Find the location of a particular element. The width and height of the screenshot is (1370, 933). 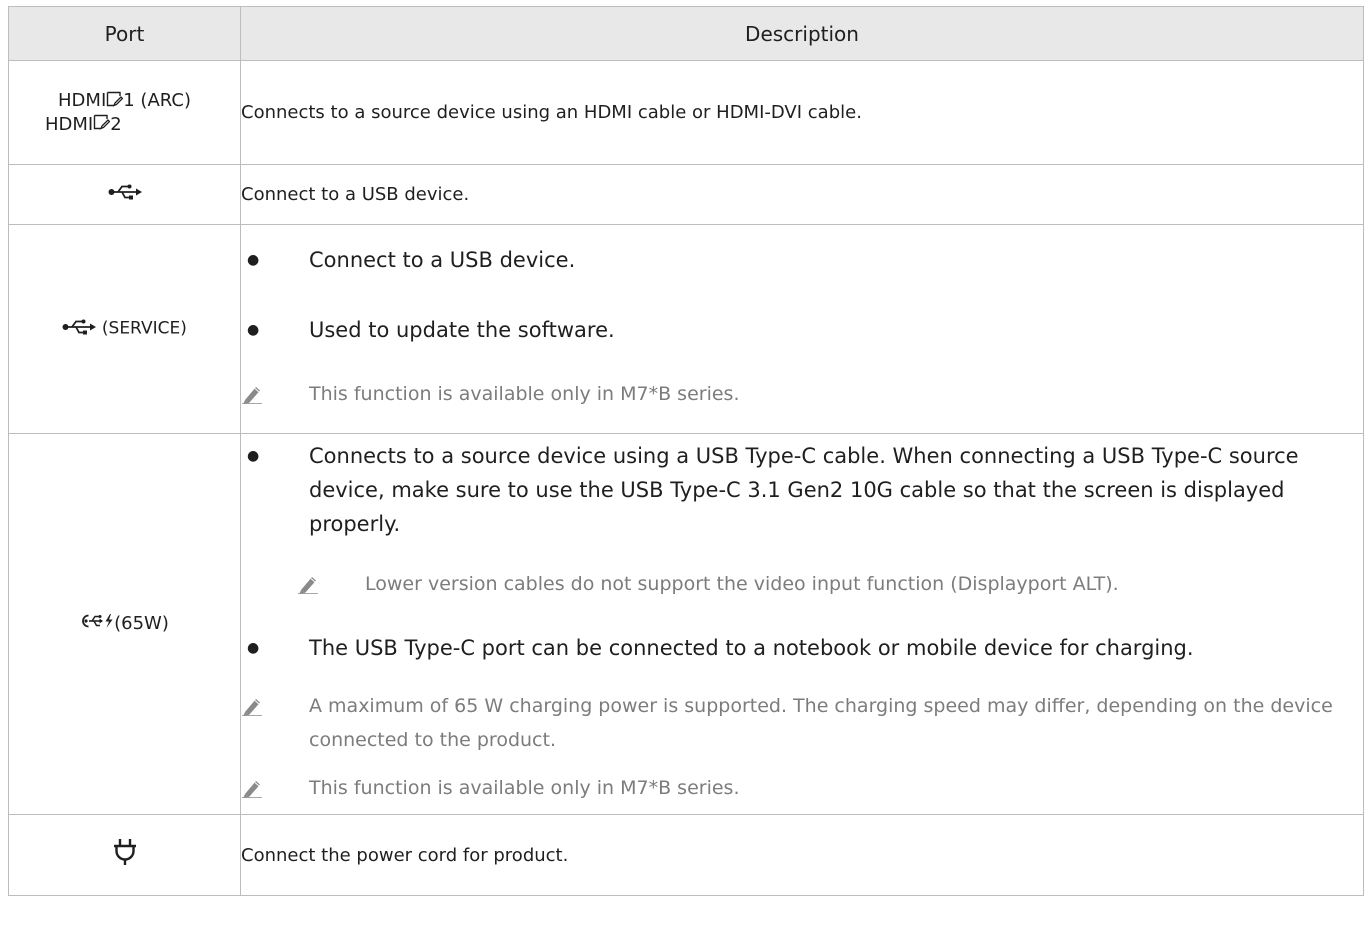

table-row-power: Connect the power cord for product. is located at coordinates (686, 855).